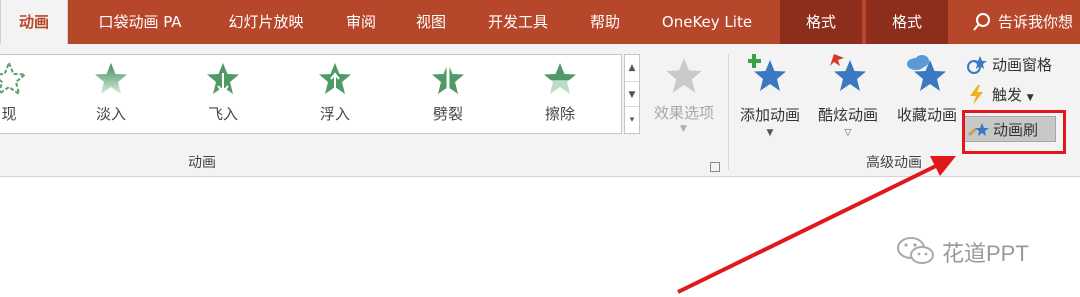 This screenshot has width=1080, height=297. I want to click on gallery-item-fade: 淡入, so click(111, 94).